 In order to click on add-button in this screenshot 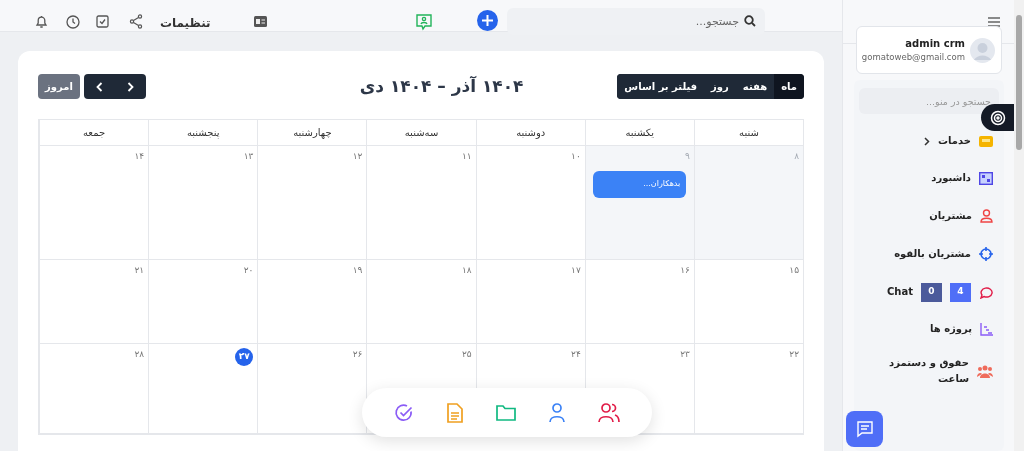, I will do `click(487, 20)`.